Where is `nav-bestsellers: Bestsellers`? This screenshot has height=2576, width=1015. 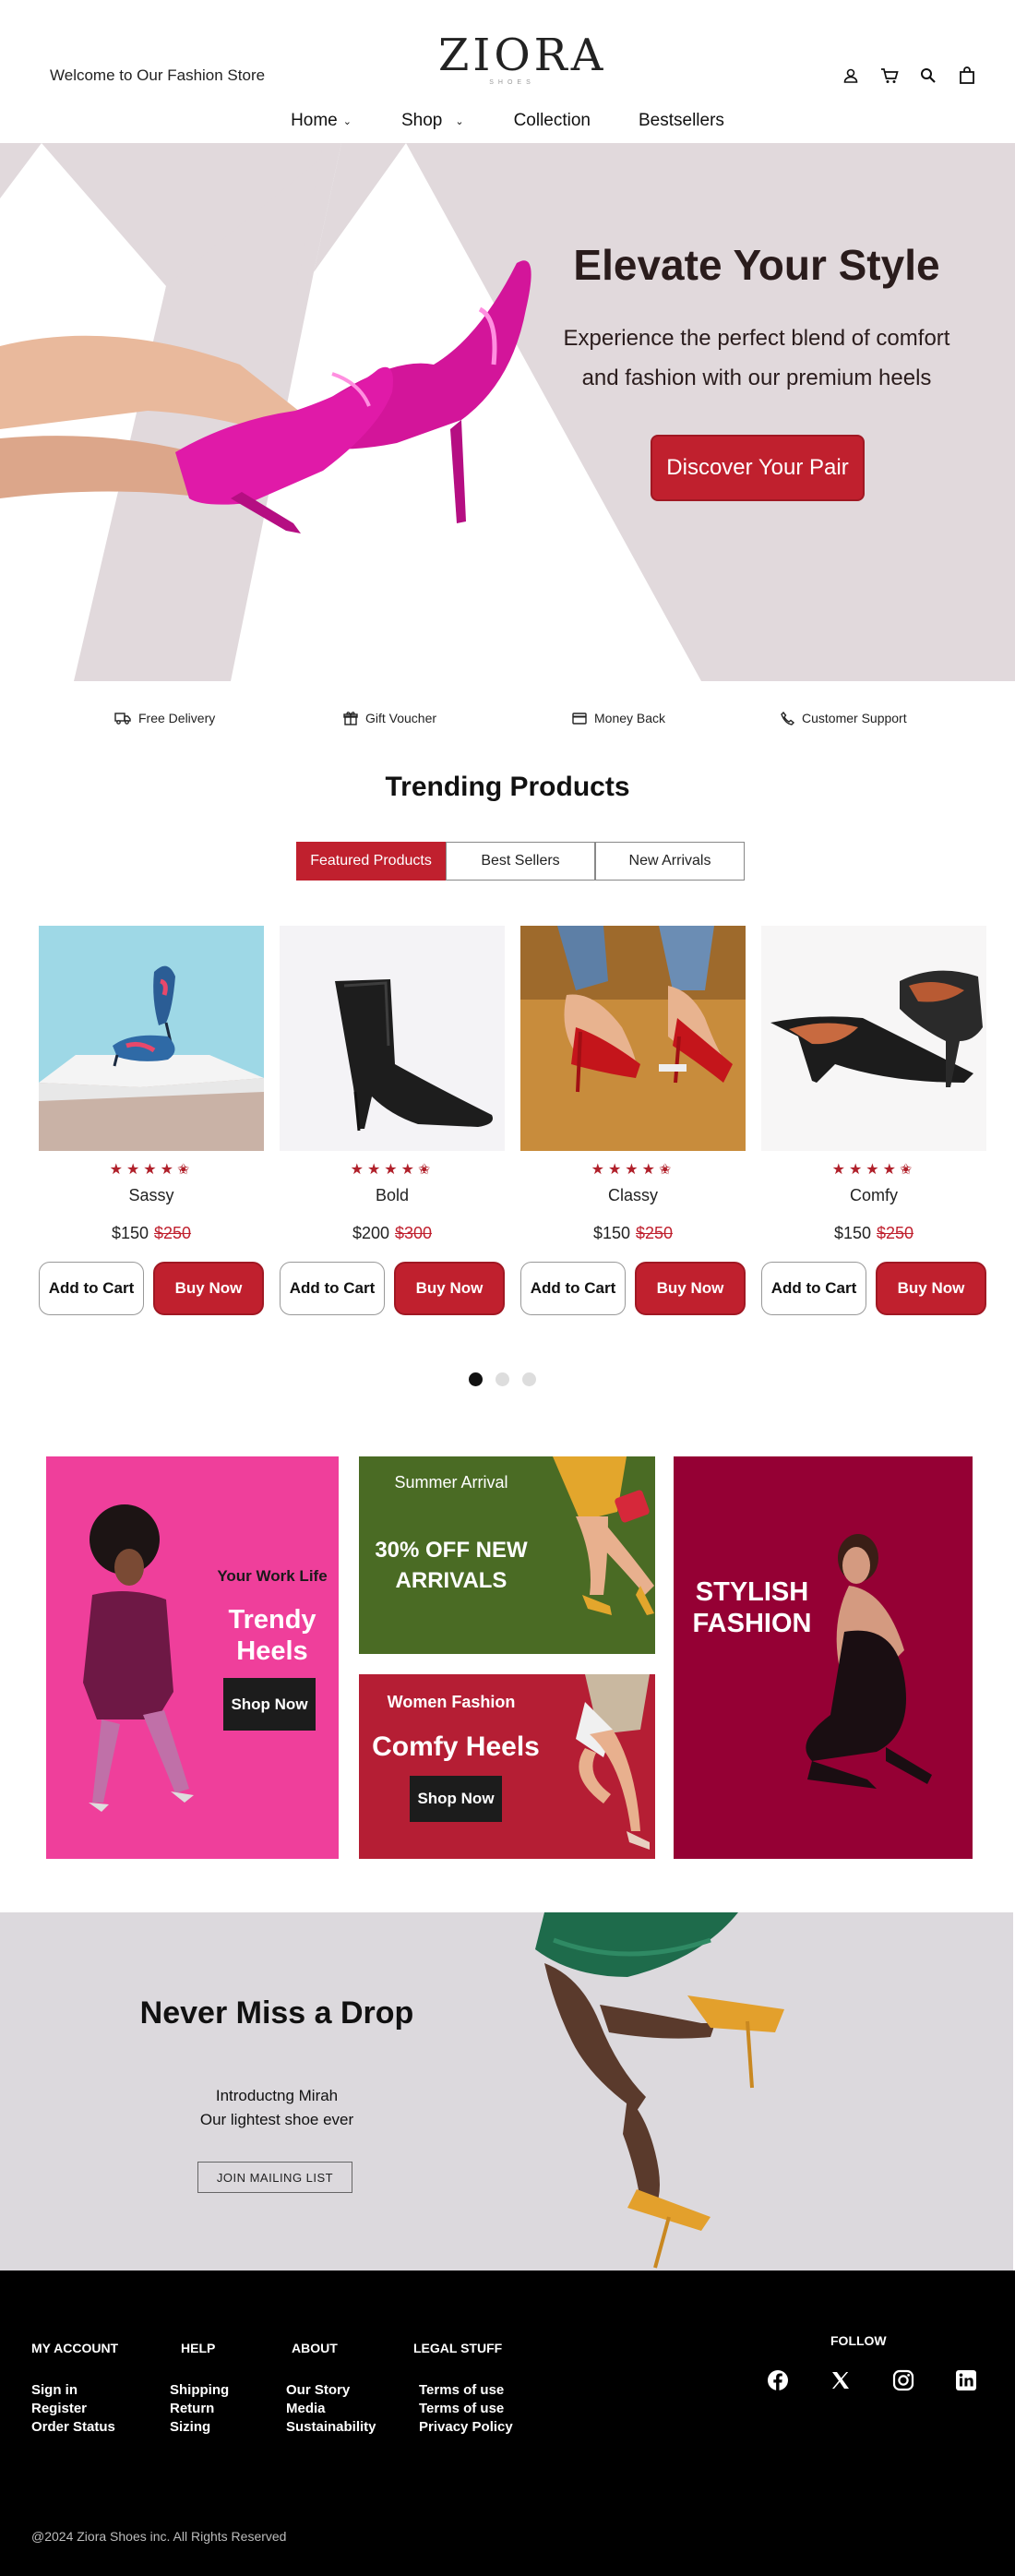
nav-bestsellers: Bestsellers is located at coordinates (681, 121).